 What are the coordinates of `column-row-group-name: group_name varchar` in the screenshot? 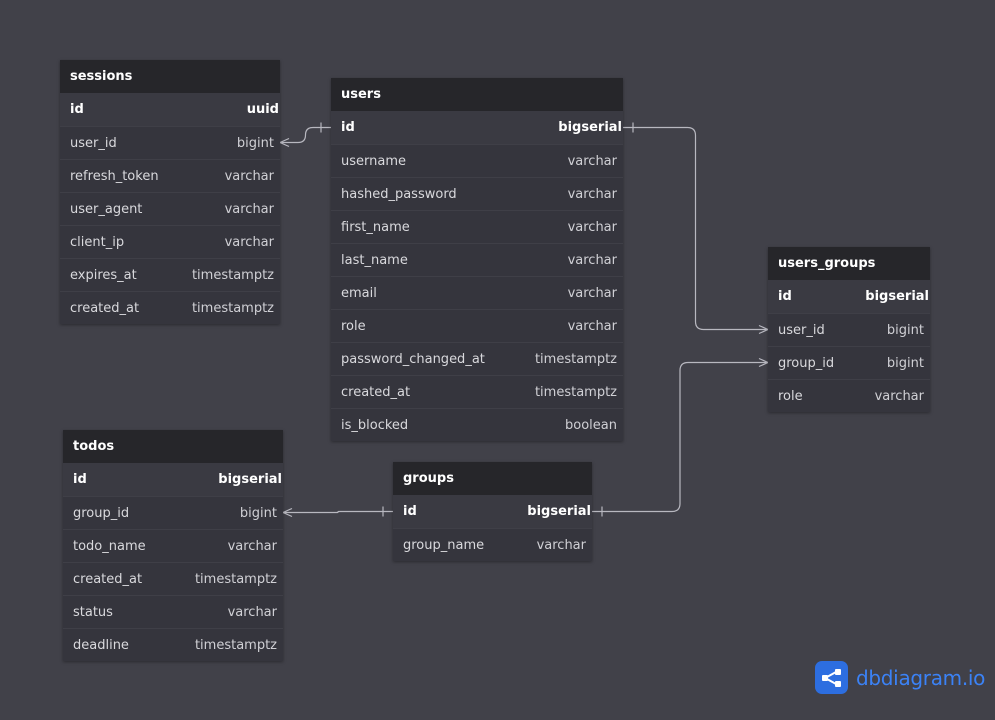 It's located at (492, 544).